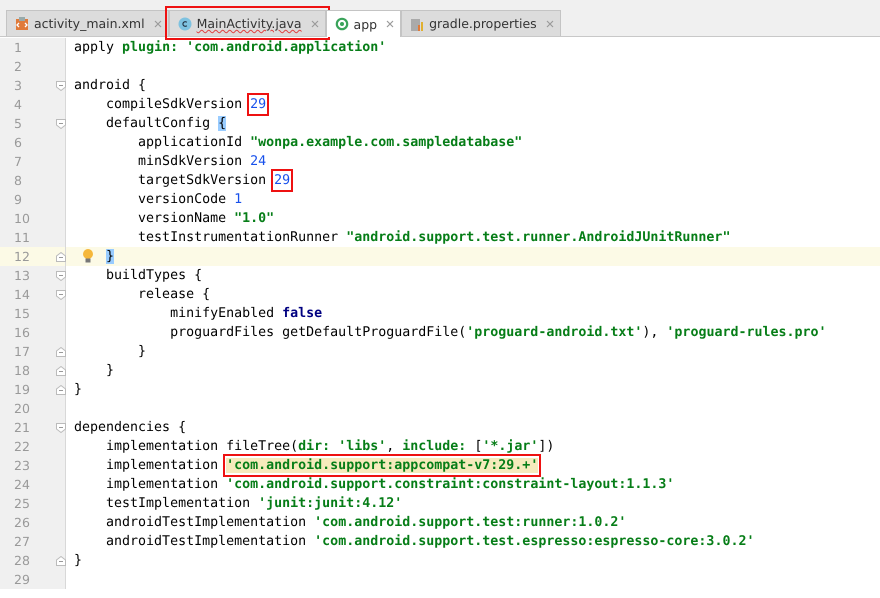 The image size is (880, 598). What do you see at coordinates (22, 541) in the screenshot?
I see `line-number: 27` at bounding box center [22, 541].